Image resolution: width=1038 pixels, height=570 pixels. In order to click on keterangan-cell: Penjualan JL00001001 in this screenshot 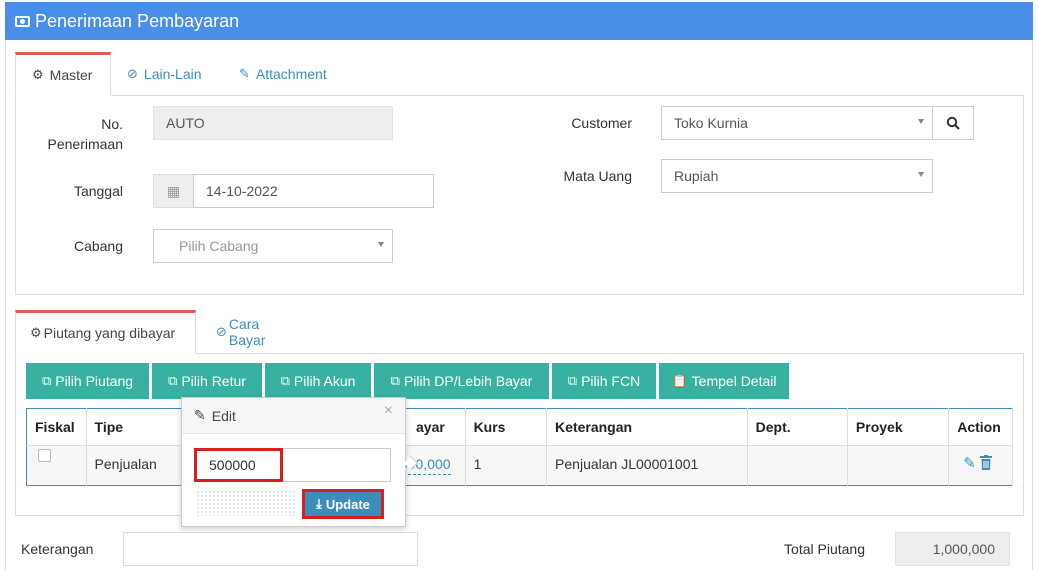, I will do `click(647, 465)`.